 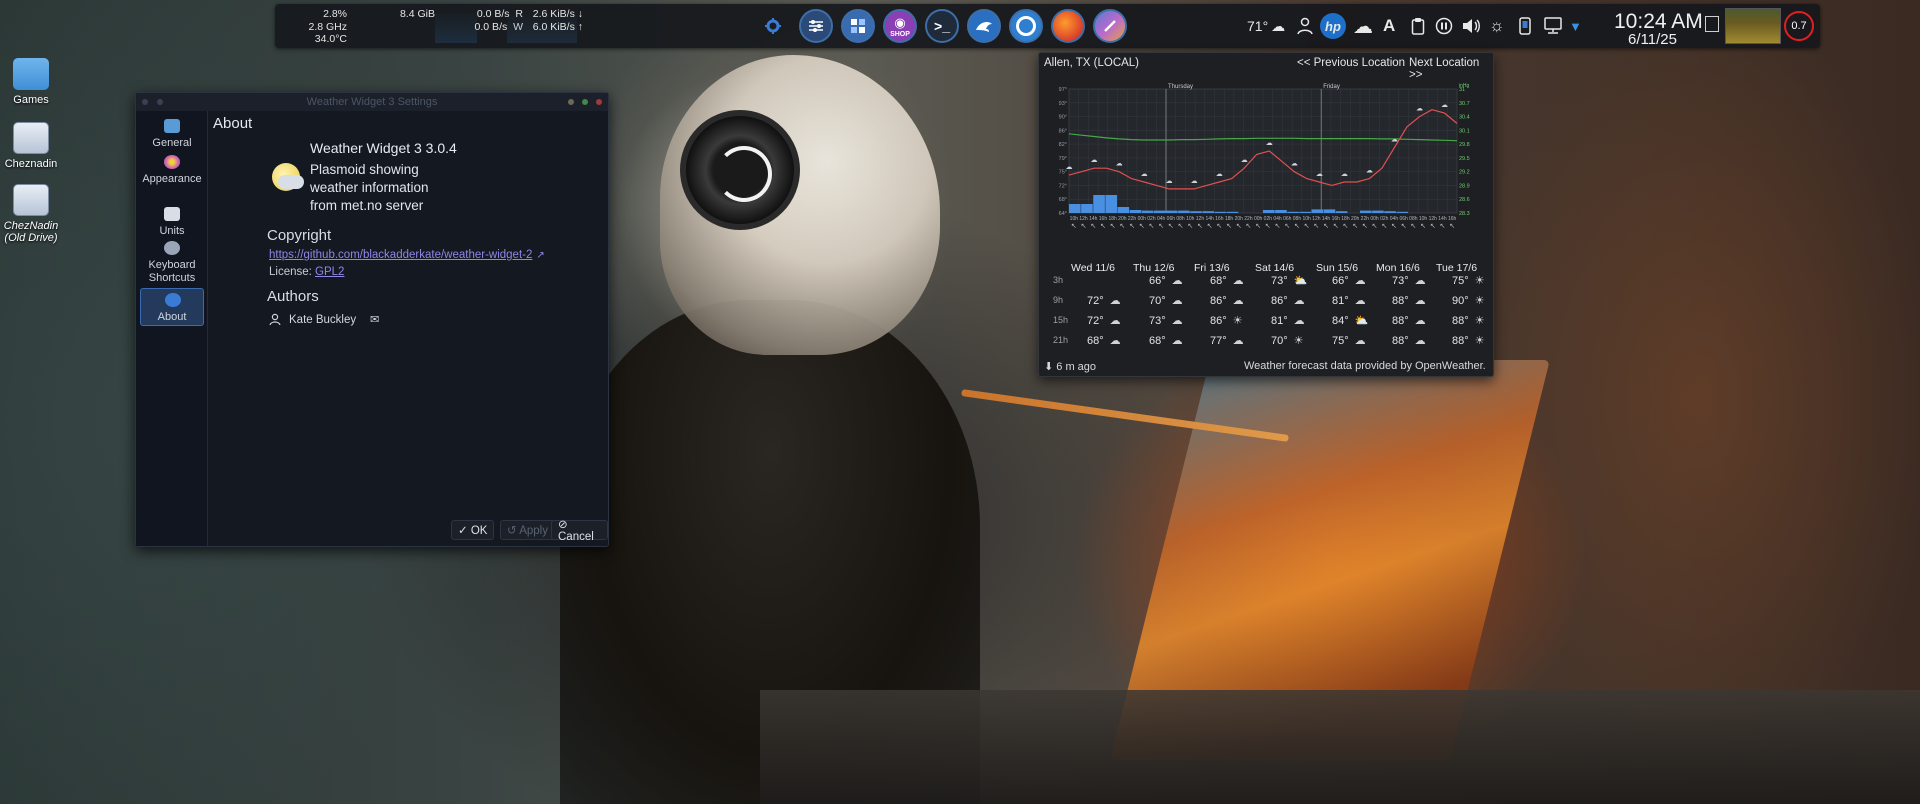 I want to click on author-name: Kate Buckley, so click(x=323, y=319).